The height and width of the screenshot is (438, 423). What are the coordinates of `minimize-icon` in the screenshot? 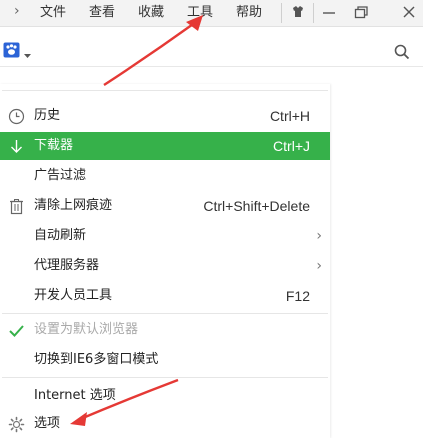 It's located at (329, 13).